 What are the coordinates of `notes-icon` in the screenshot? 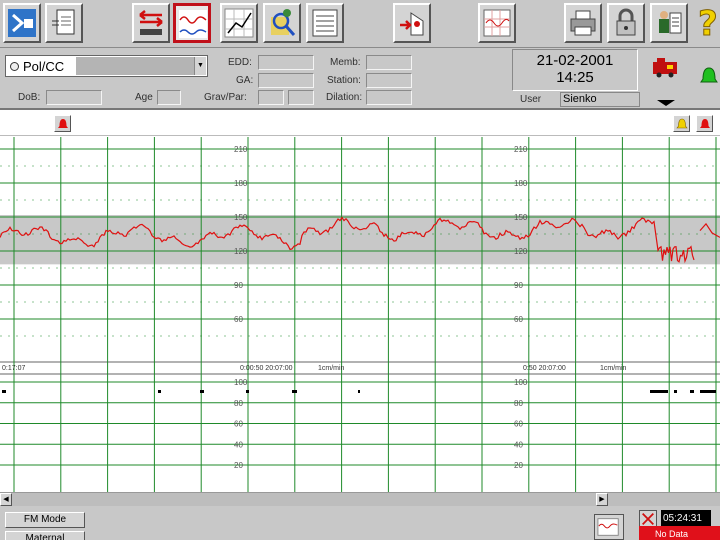 It's located at (325, 23).